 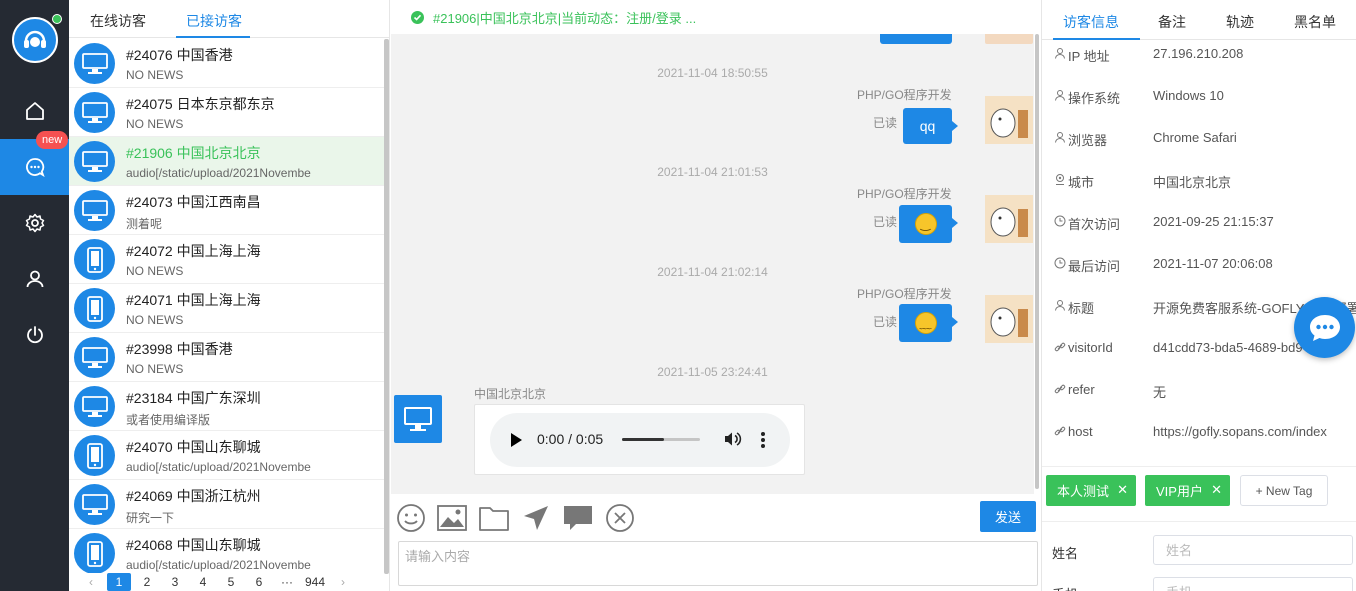 I want to click on tab-visitor-info: 访客信息, so click(x=1091, y=22).